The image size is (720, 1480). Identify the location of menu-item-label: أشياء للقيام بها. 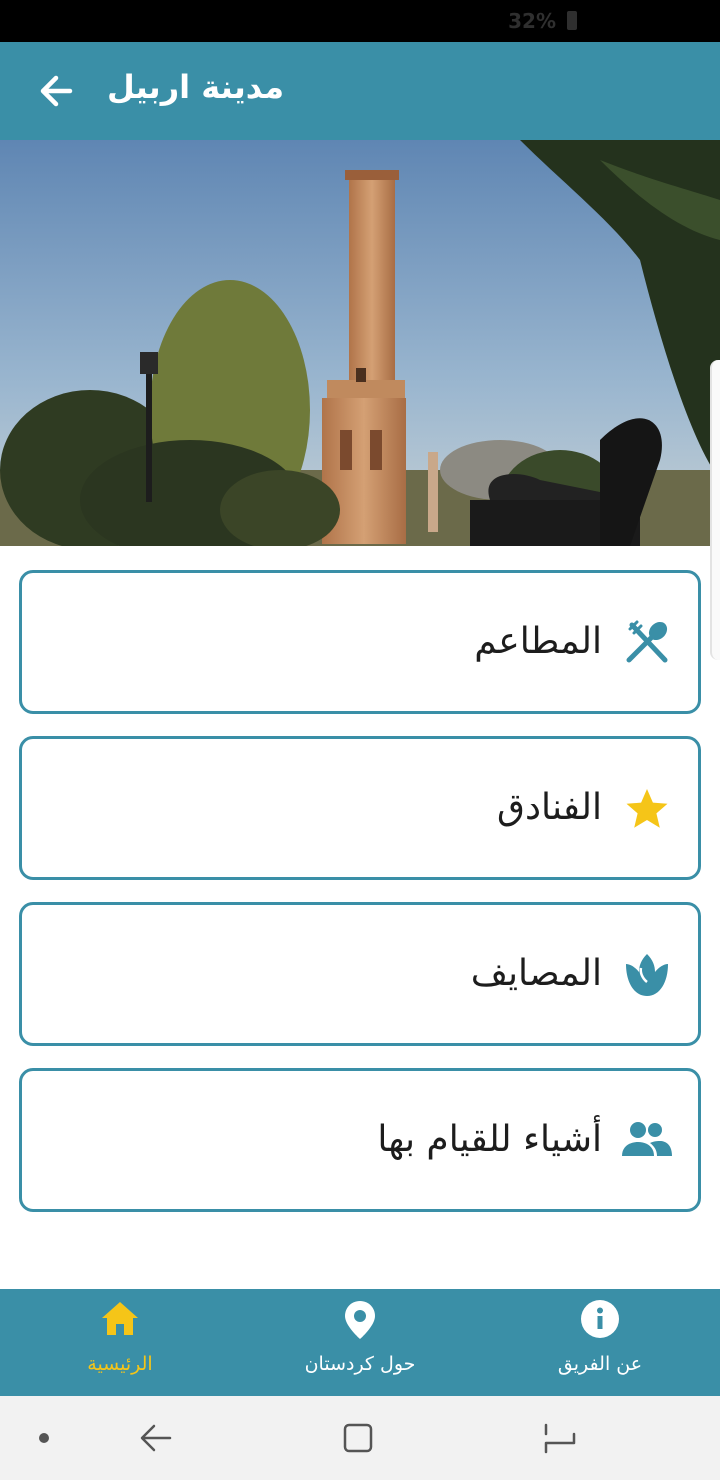
(489, 1139).